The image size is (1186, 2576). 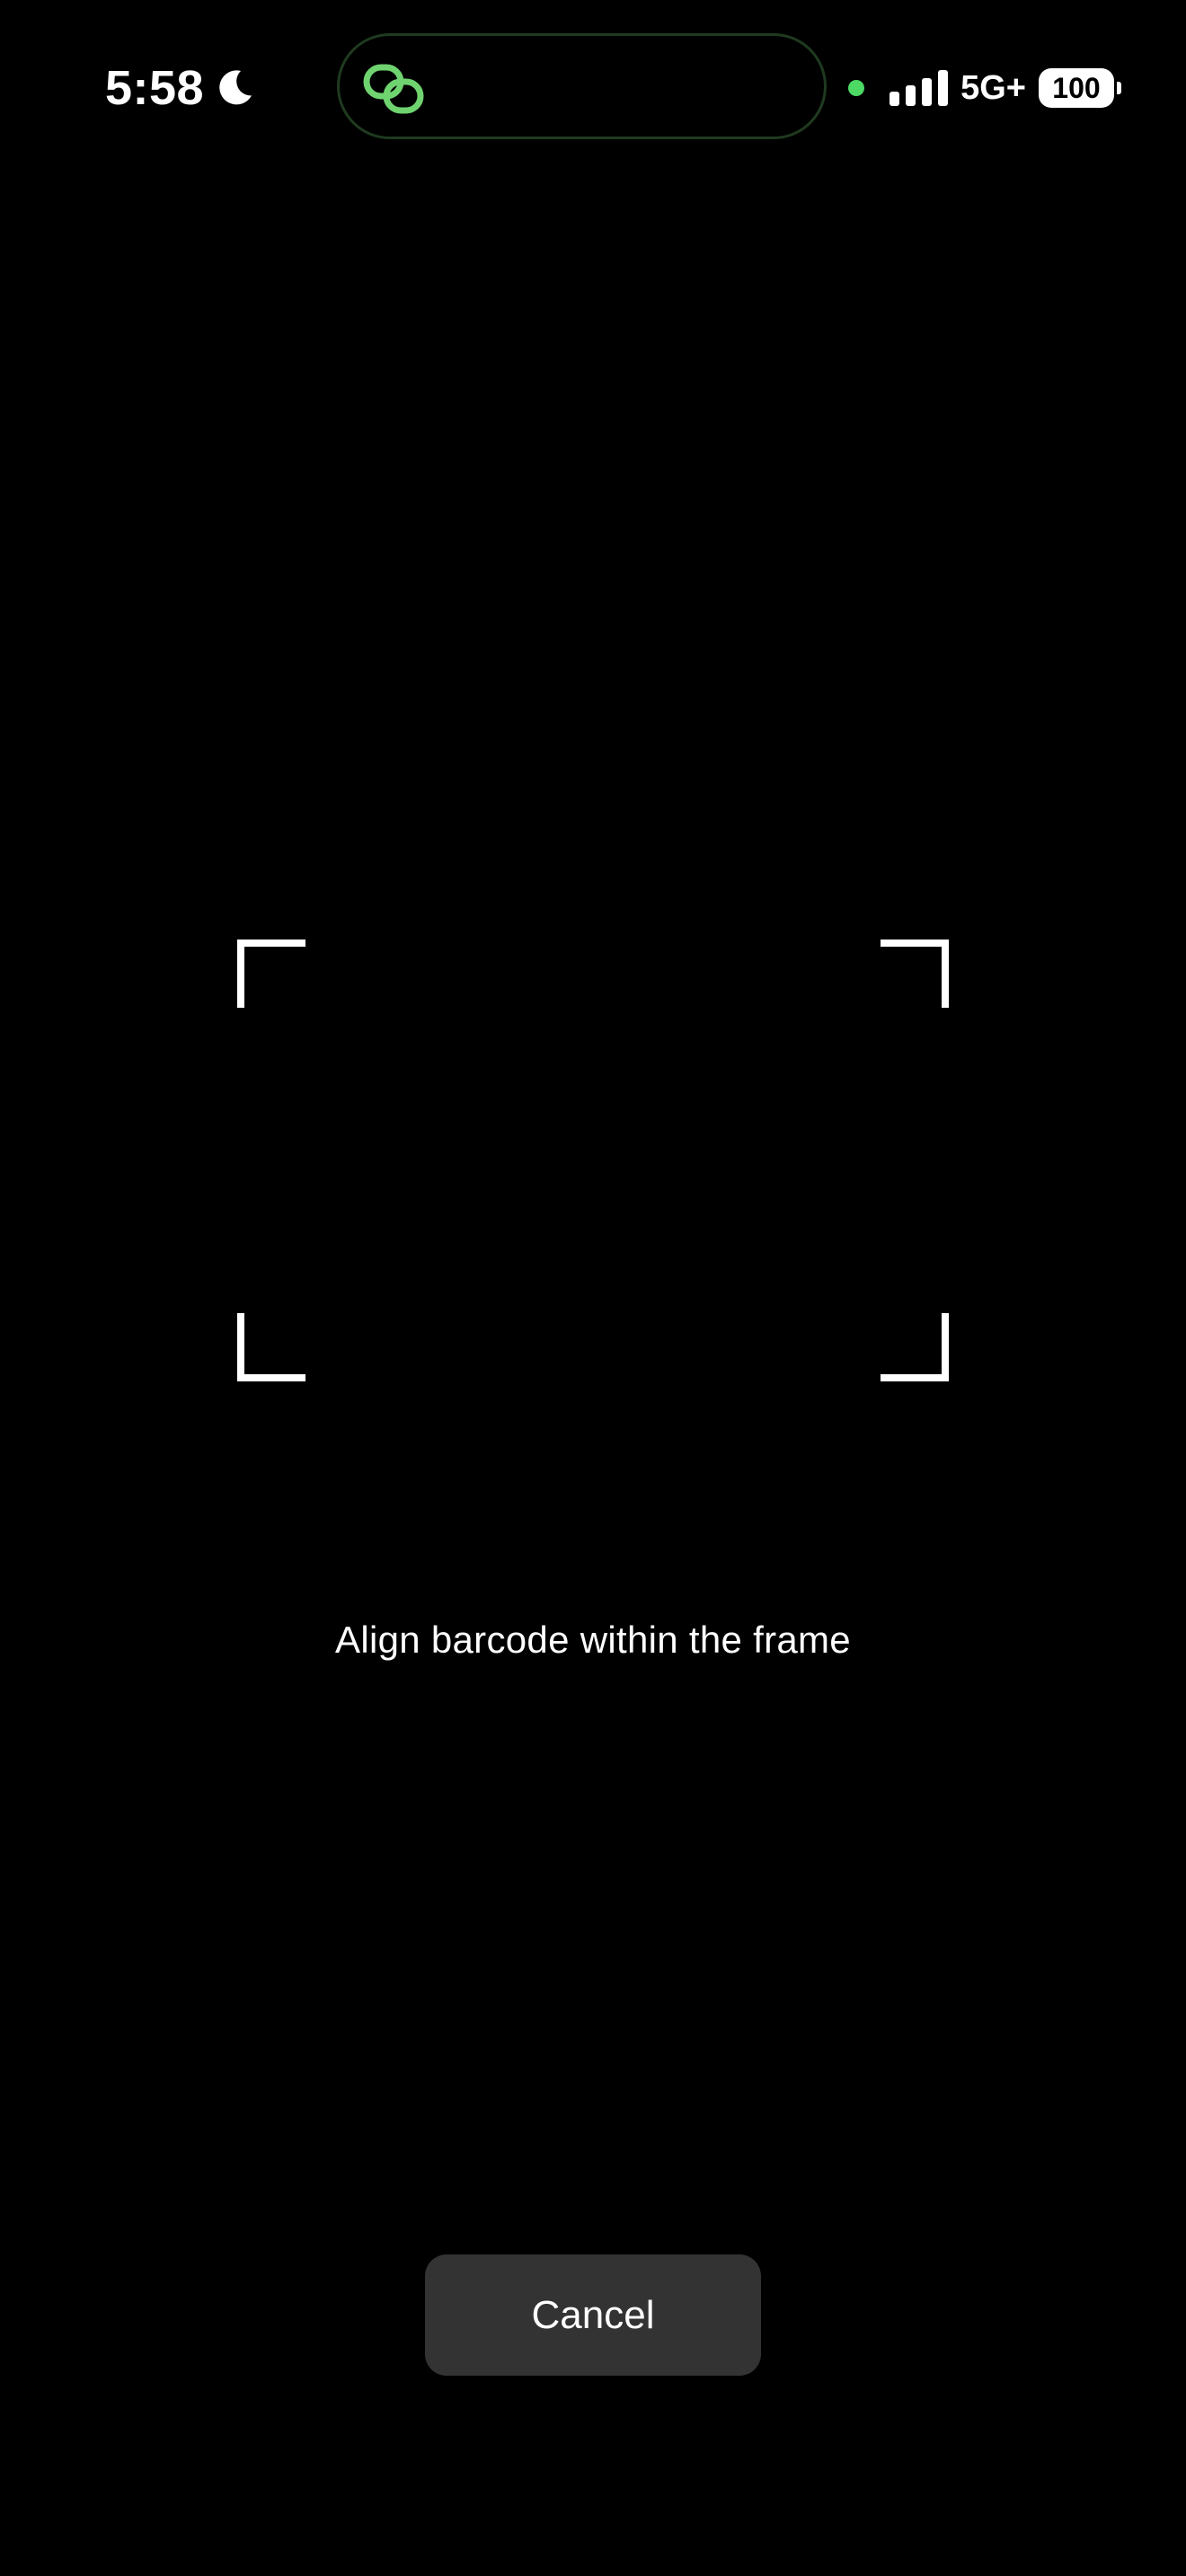 What do you see at coordinates (393, 89) in the screenshot?
I see `linked-rings-icon` at bounding box center [393, 89].